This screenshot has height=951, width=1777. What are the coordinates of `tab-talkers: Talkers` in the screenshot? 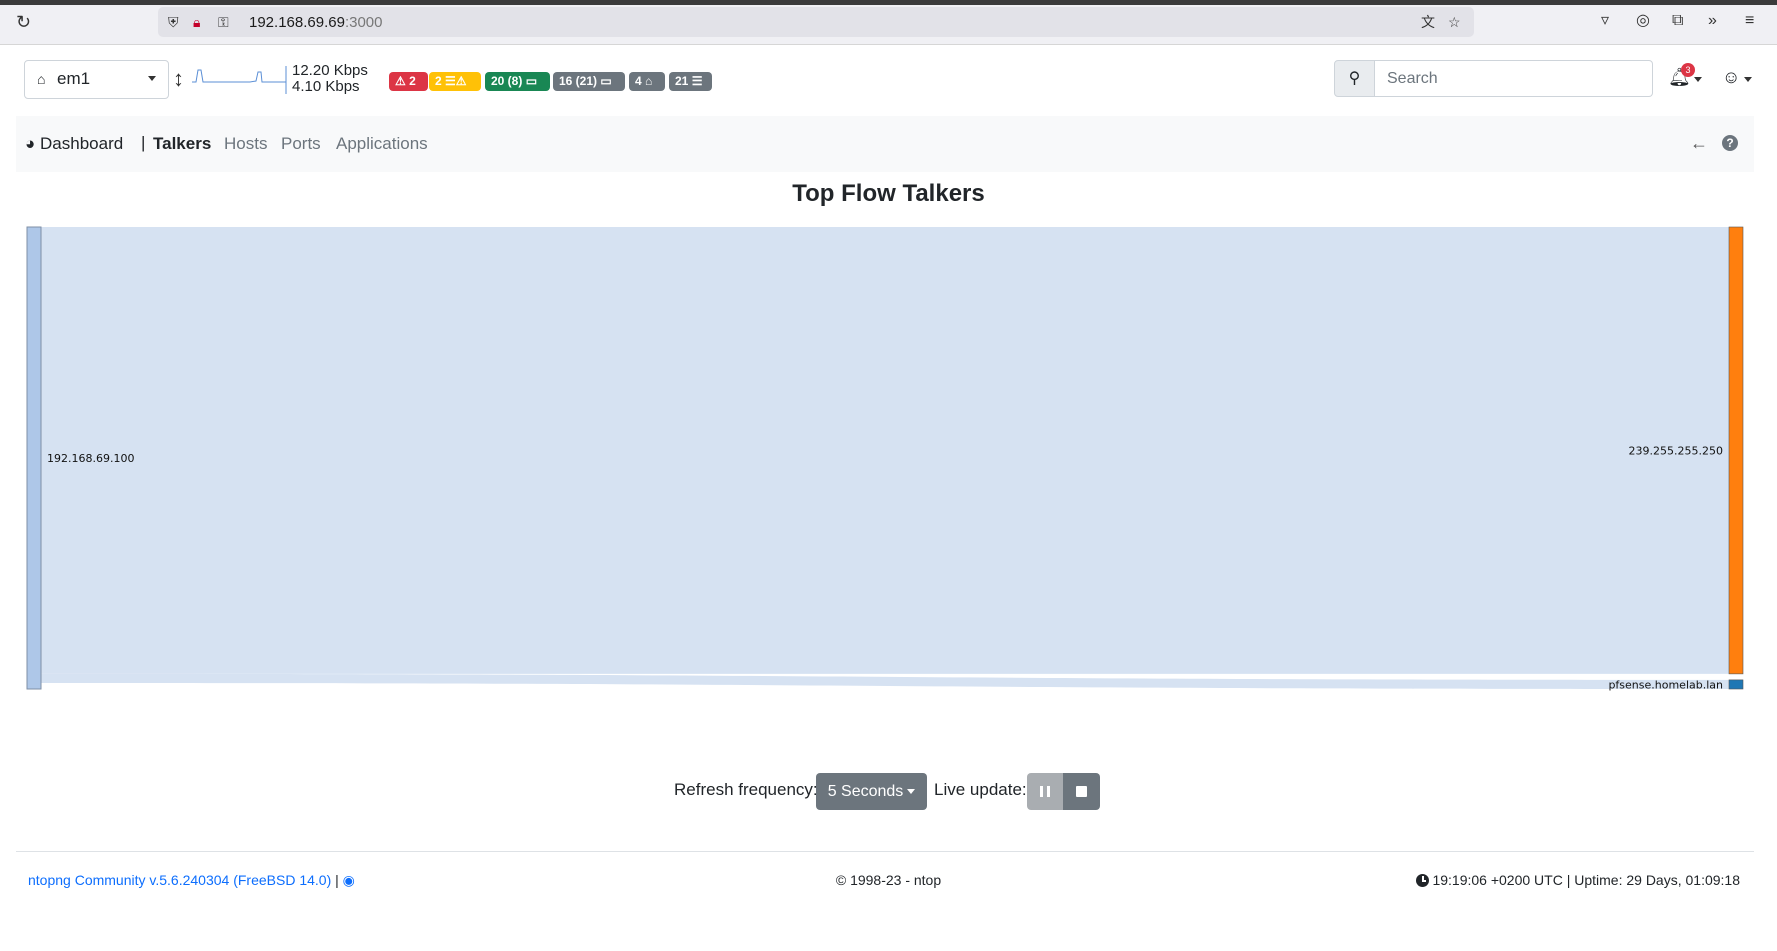 It's located at (182, 144).